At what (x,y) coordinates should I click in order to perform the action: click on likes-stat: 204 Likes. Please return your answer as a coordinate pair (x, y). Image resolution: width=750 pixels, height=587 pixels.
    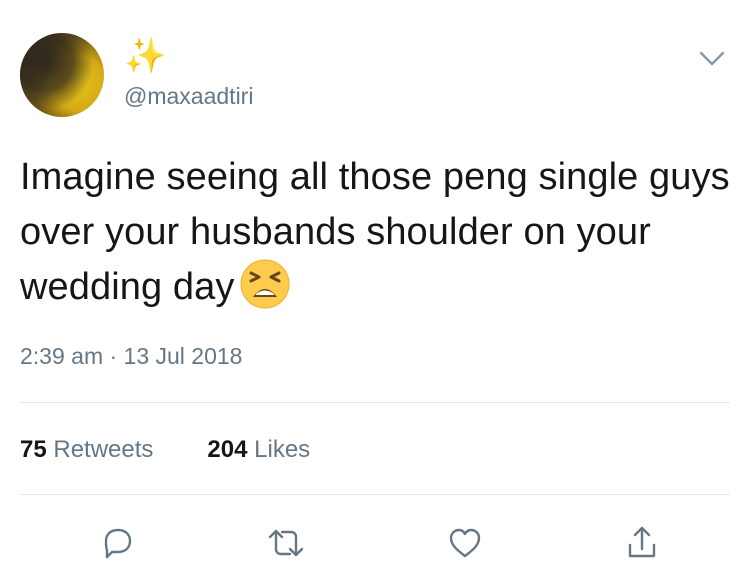
    Looking at the image, I should click on (258, 450).